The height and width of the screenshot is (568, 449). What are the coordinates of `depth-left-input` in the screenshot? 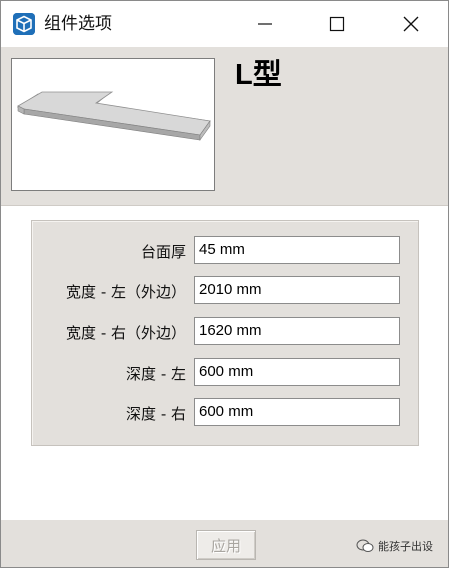 It's located at (297, 372).